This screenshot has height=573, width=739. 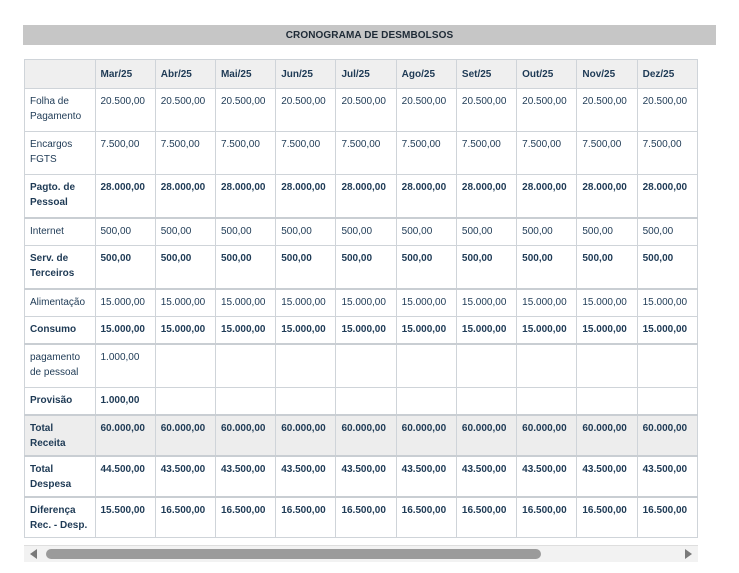 I want to click on month-header: Set/25, so click(x=486, y=74).